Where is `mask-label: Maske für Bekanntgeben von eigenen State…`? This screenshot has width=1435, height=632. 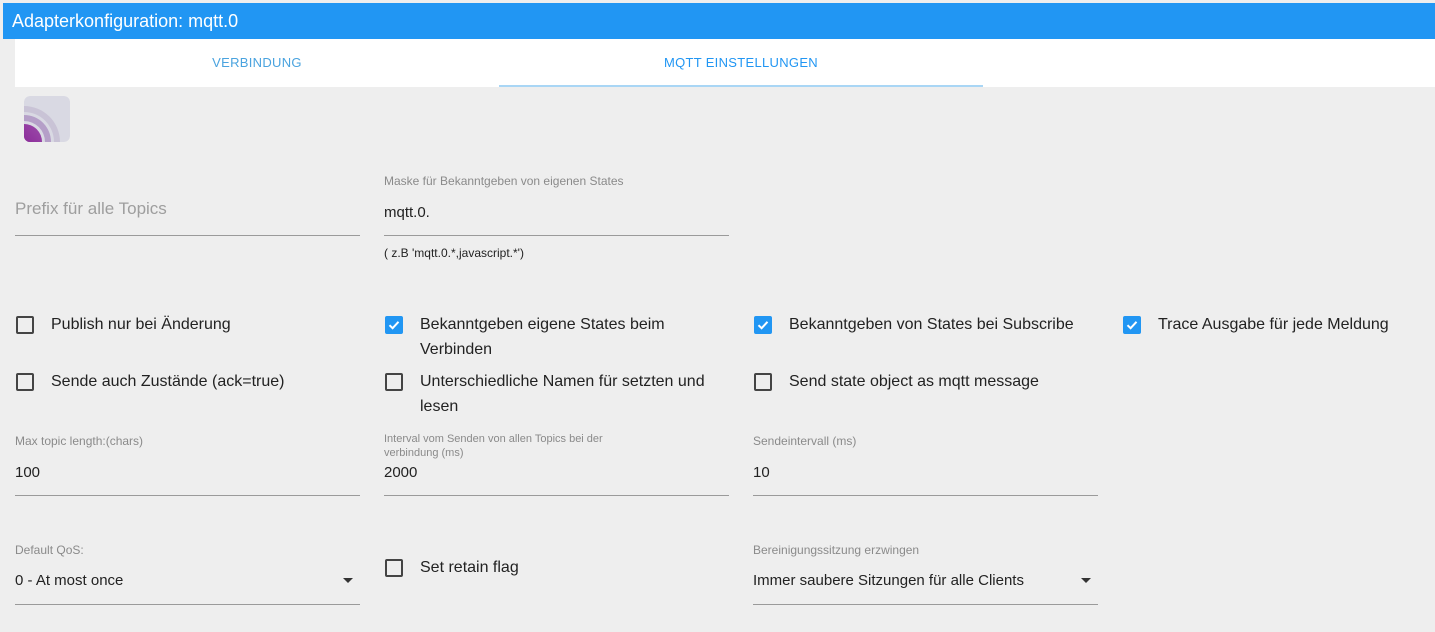 mask-label: Maske für Bekanntgeben von eigenen State… is located at coordinates (504, 181).